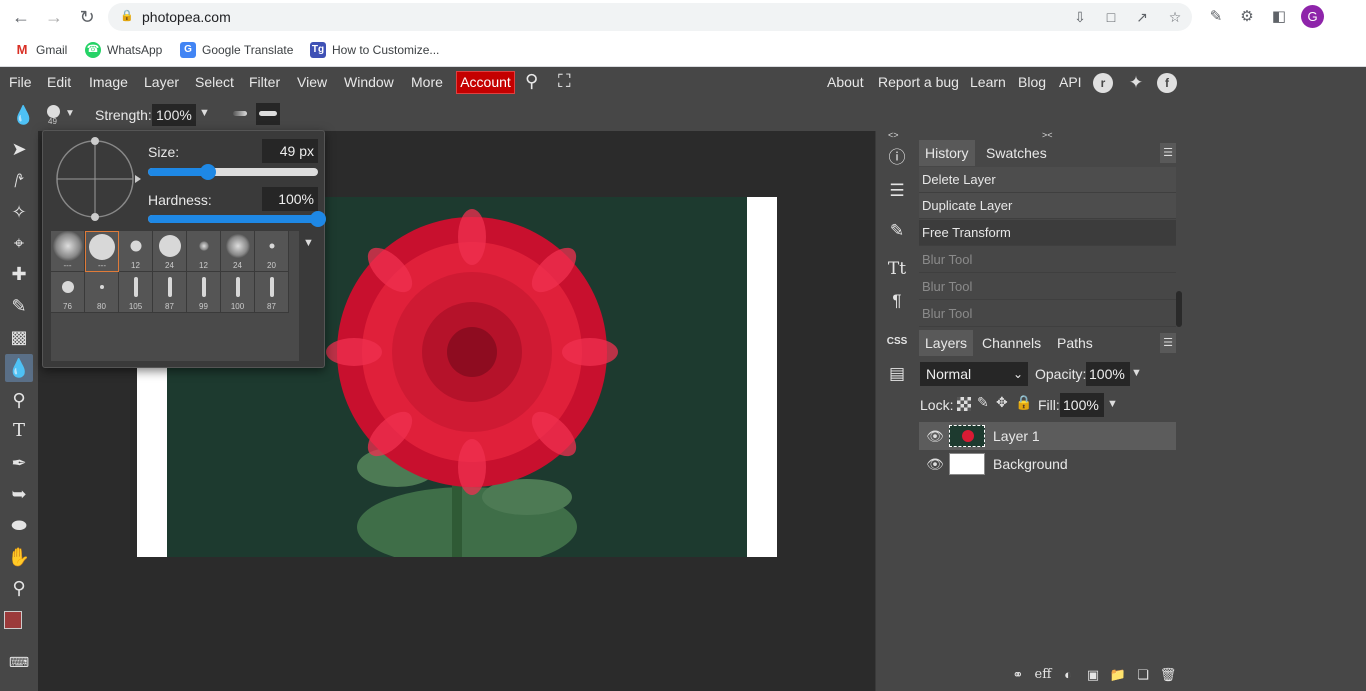 This screenshot has height=691, width=1366. What do you see at coordinates (946, 343) in the screenshot?
I see `tab-layers: Layers` at bounding box center [946, 343].